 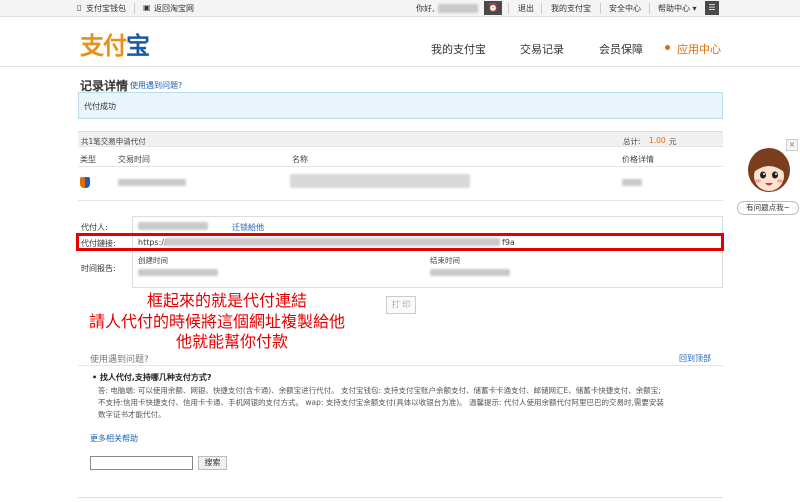 I want to click on username-redacted, so click(x=458, y=8).